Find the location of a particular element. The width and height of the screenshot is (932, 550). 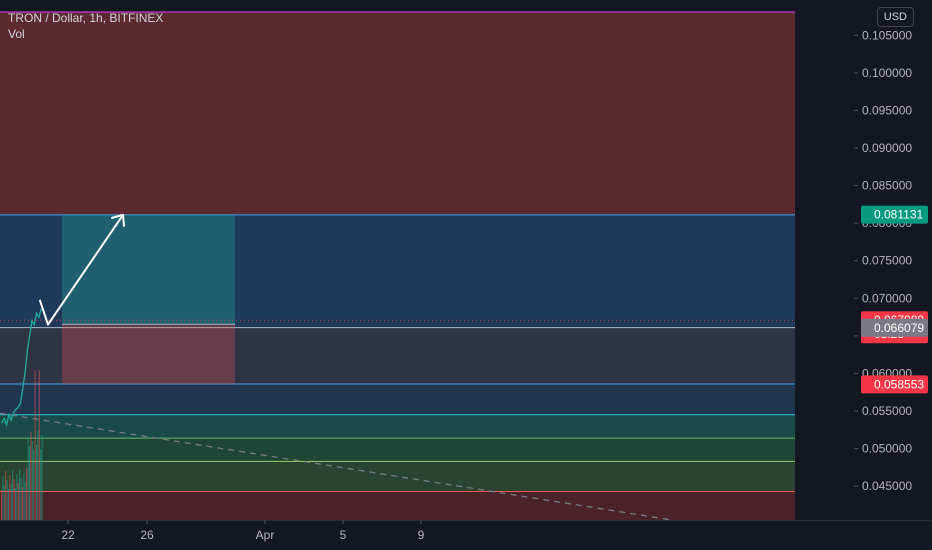

y-tick-label: 0.045000 is located at coordinates (887, 486).